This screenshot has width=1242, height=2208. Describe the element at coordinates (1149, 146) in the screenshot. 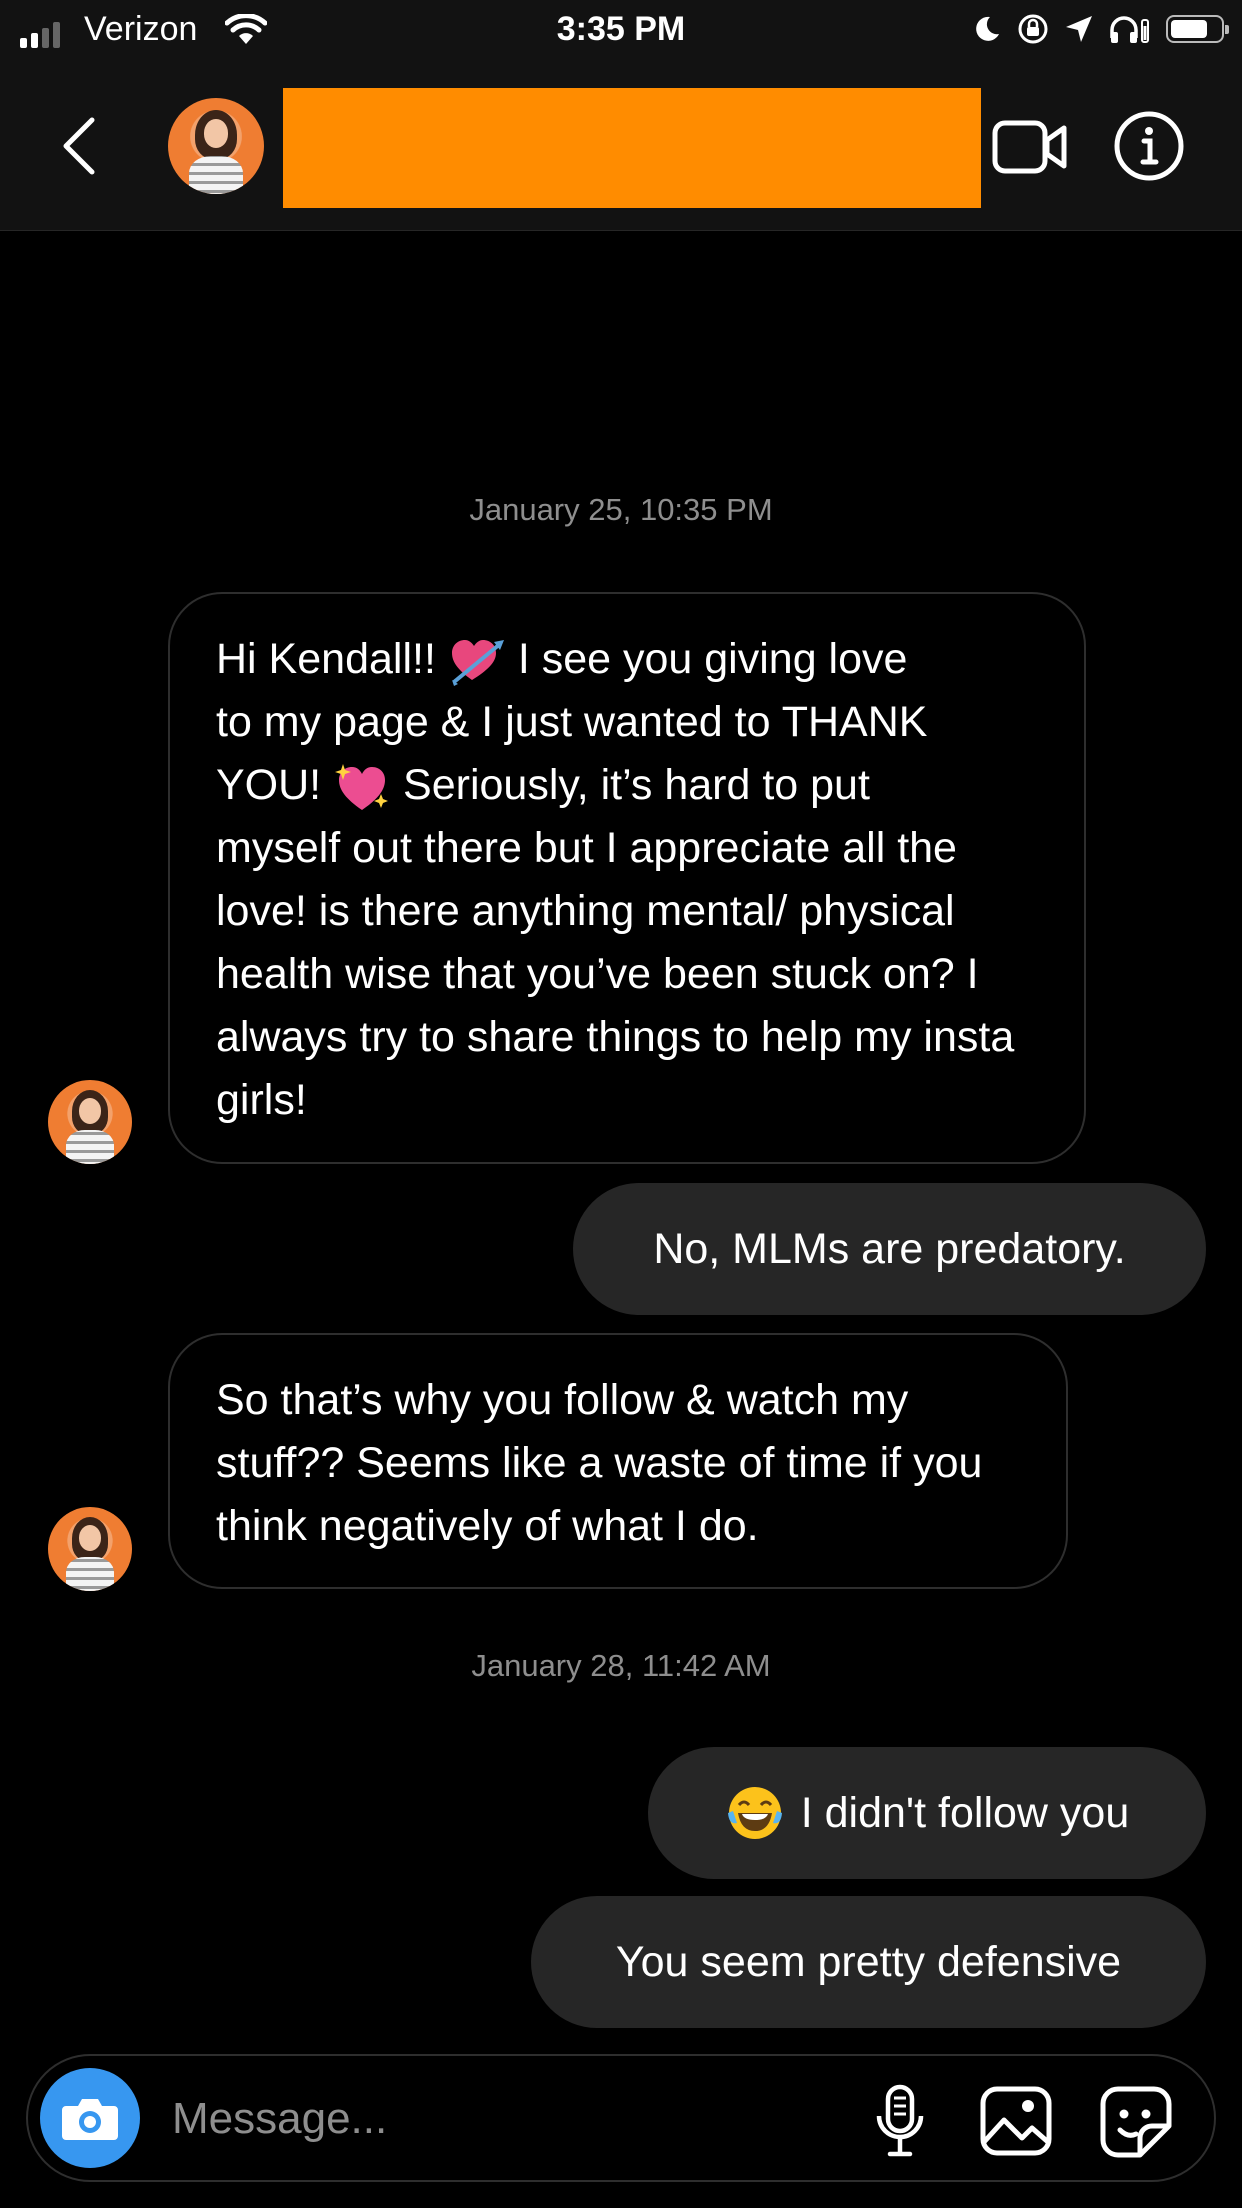

I see `info-icon` at that location.